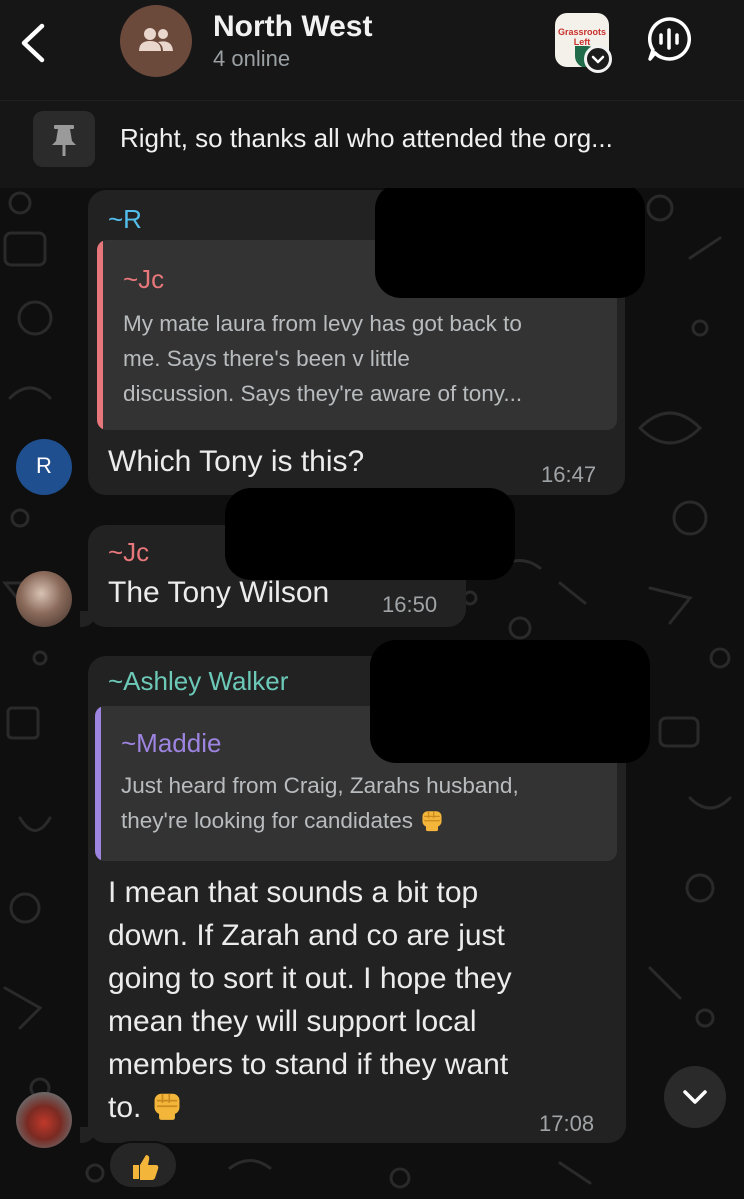  What do you see at coordinates (267, 820) in the screenshot?
I see `quoted-text-line: they're looking for candidates` at bounding box center [267, 820].